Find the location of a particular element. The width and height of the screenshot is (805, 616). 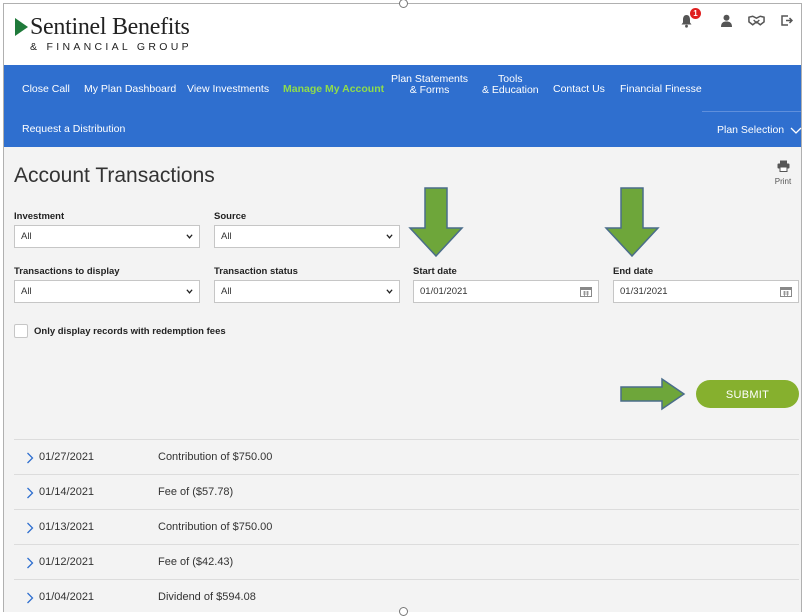

transactions-to-display-value: All is located at coordinates (26, 291).